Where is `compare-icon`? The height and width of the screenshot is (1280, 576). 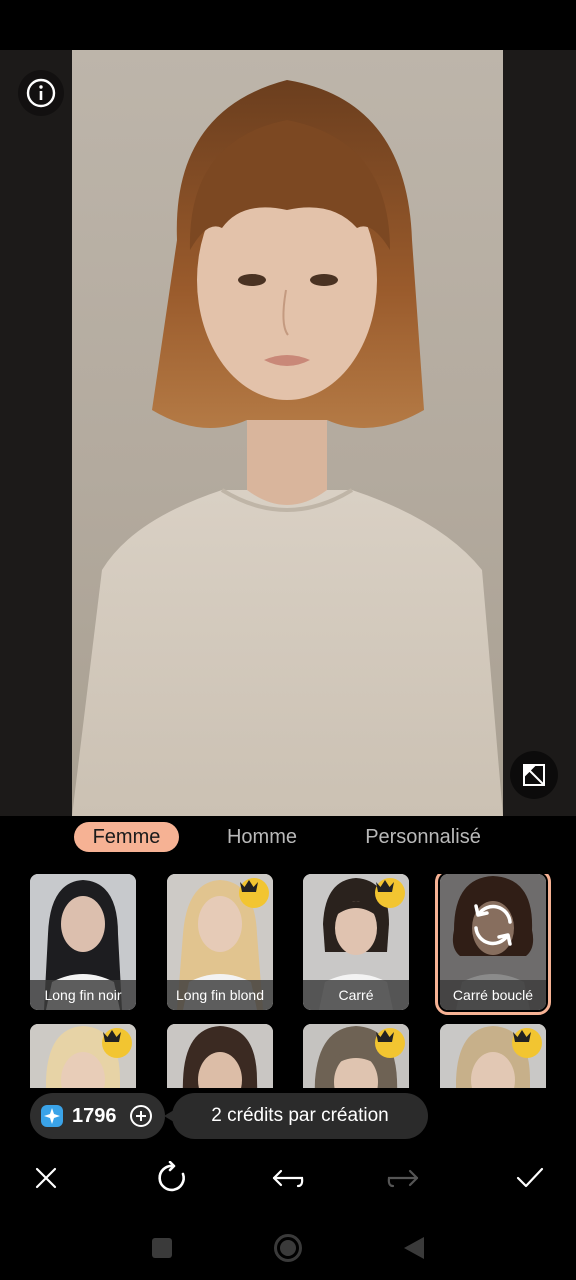 compare-icon is located at coordinates (534, 775).